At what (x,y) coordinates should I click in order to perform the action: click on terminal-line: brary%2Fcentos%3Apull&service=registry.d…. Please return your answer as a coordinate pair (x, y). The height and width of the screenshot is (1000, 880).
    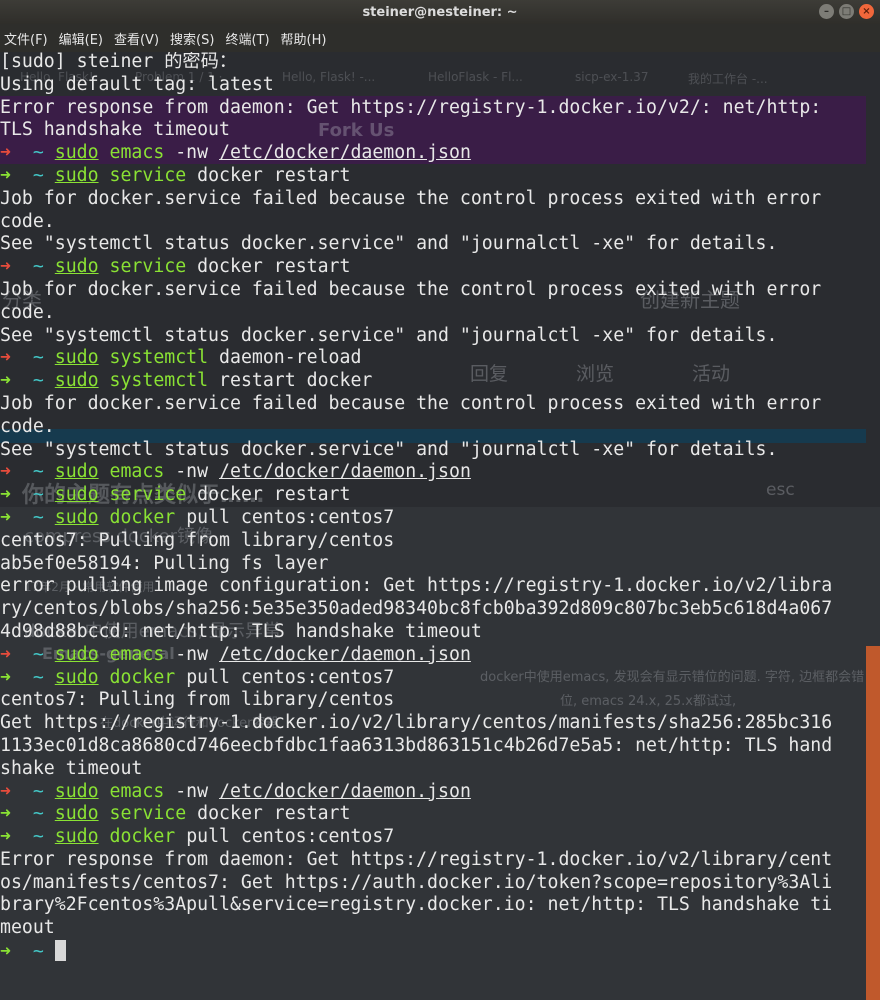
    Looking at the image, I should click on (416, 905).